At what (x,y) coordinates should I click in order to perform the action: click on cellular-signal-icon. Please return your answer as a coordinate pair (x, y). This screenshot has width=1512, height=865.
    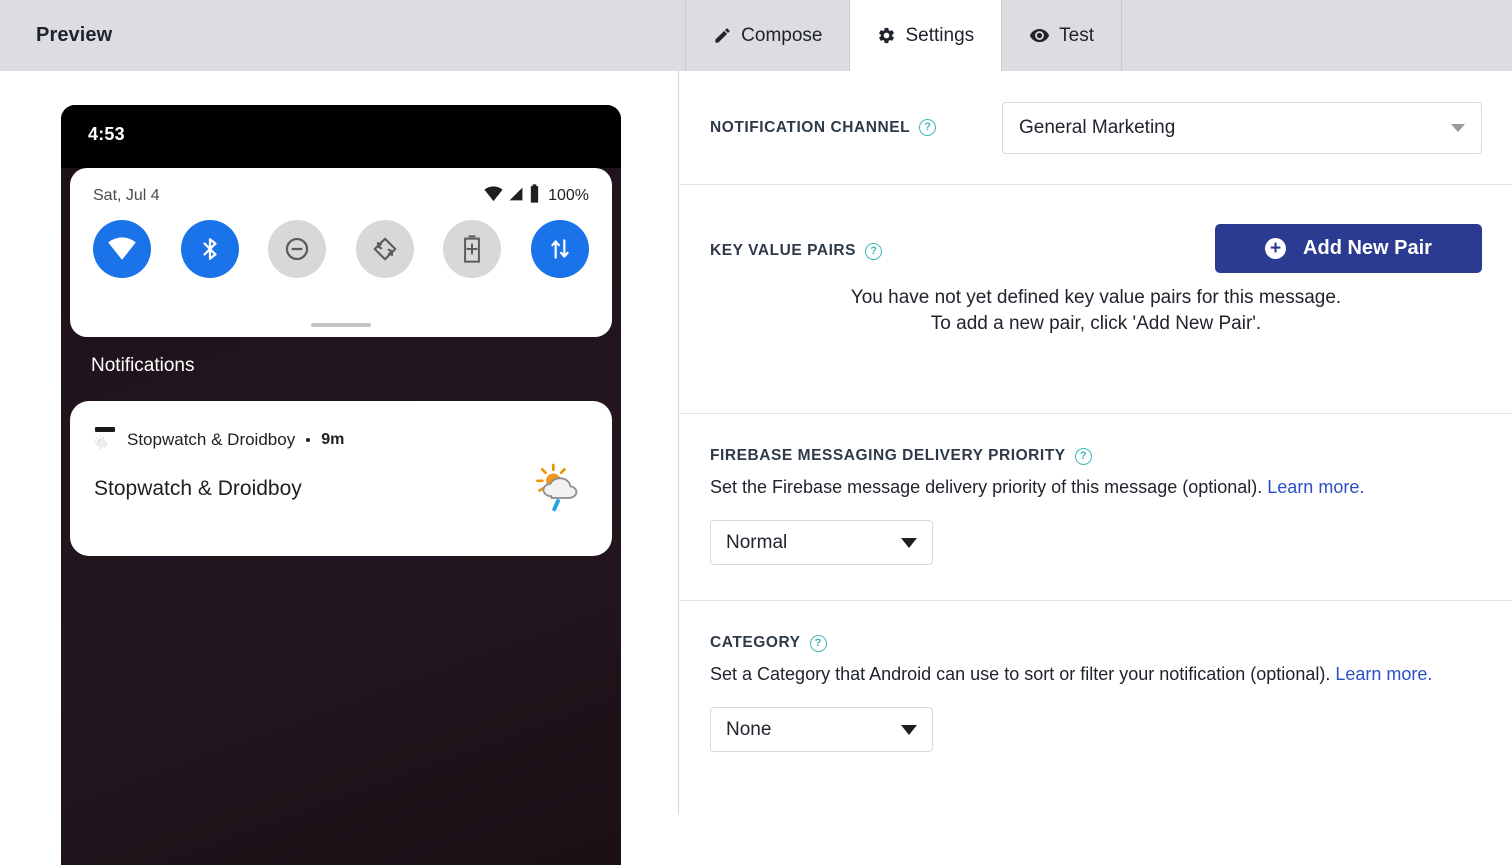
    Looking at the image, I should click on (516, 196).